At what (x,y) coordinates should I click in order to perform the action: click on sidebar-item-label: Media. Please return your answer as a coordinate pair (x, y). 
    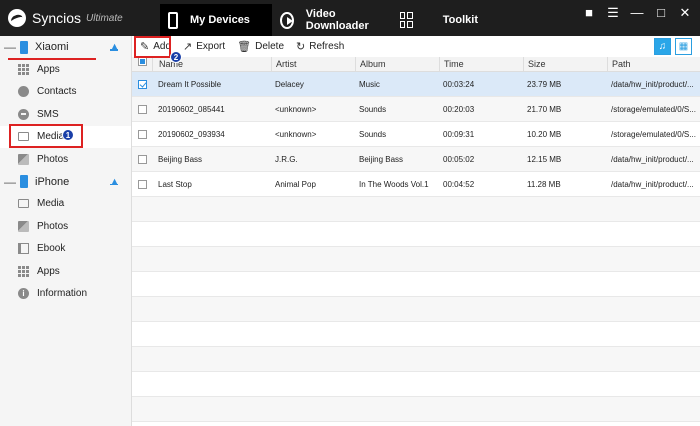
    Looking at the image, I should click on (51, 204).